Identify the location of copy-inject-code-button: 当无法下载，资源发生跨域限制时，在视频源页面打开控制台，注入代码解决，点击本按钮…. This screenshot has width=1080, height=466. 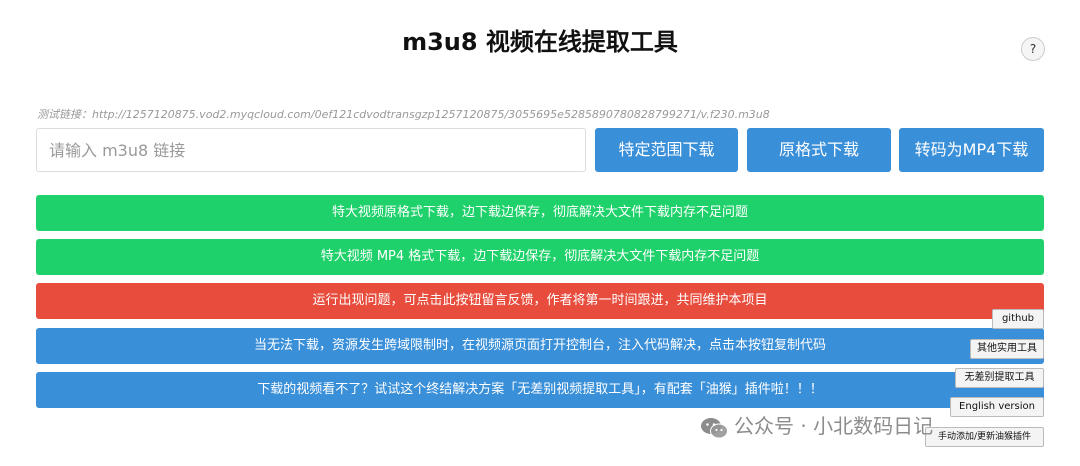
(540, 346).